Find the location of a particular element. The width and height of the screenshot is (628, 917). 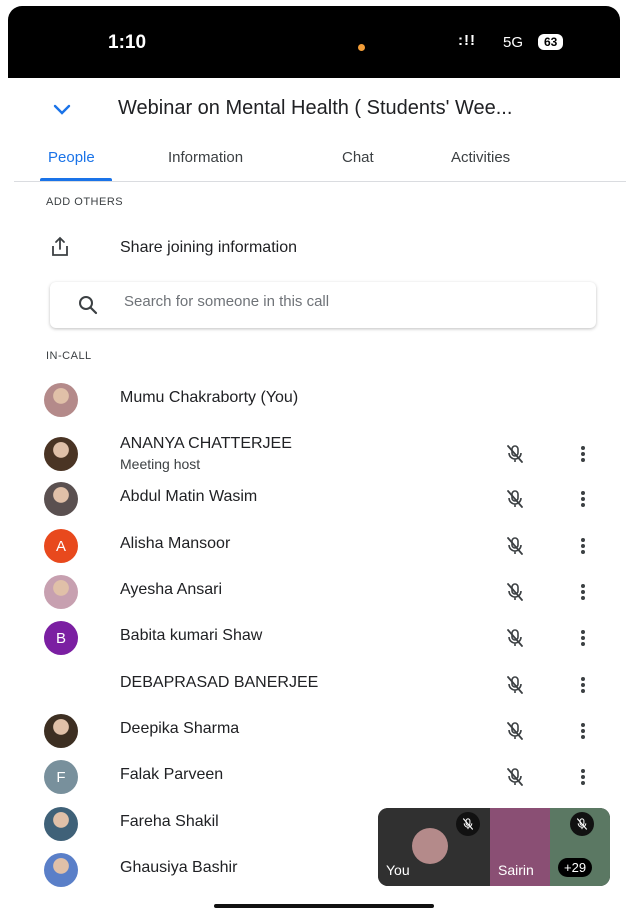

tab-bar: People Information Chat Activities is located at coordinates (320, 161).